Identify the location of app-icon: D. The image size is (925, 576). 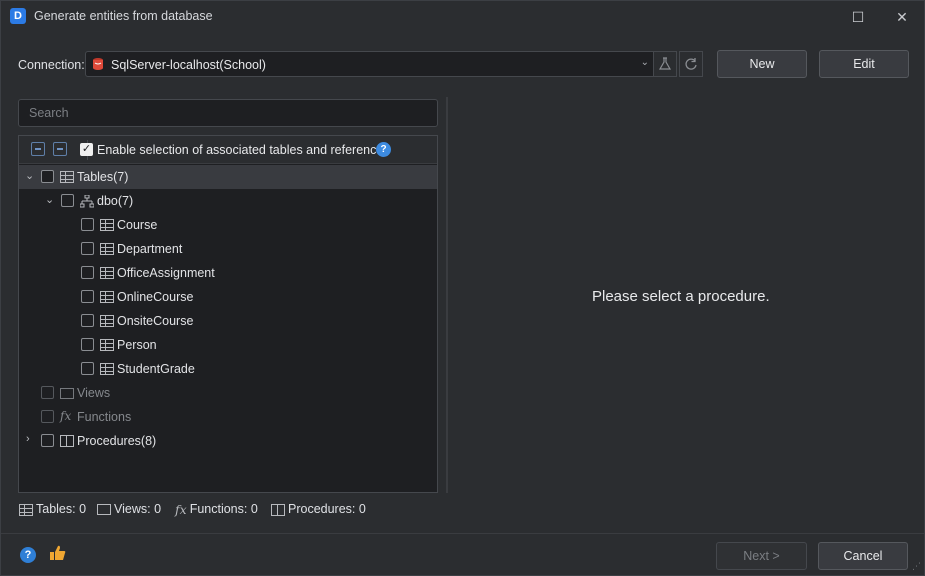
(18, 16).